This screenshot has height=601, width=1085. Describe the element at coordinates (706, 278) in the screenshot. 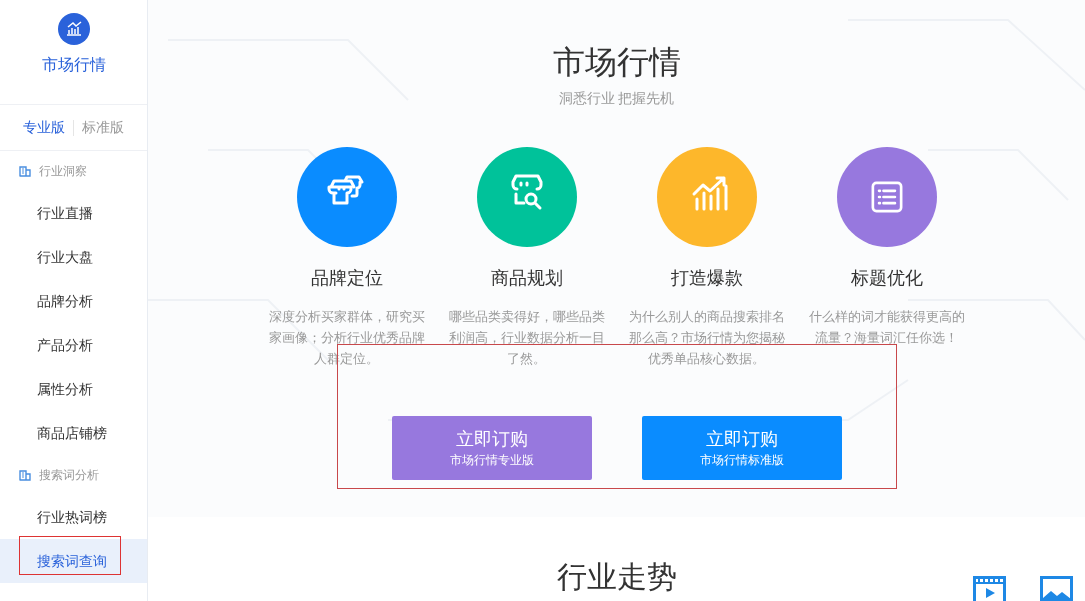

I see `feature-title: 打造爆款` at that location.